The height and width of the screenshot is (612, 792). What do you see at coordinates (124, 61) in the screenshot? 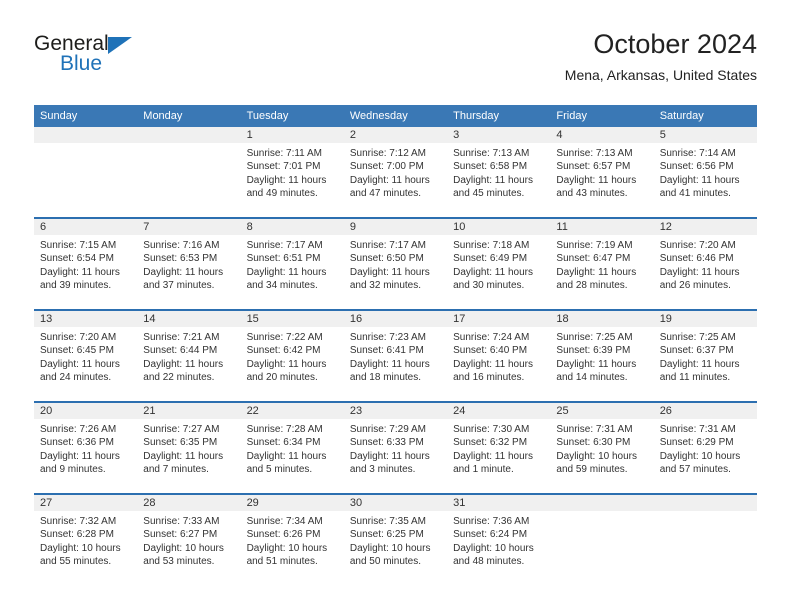
I see `general-blue-logo: General Blue` at bounding box center [124, 61].